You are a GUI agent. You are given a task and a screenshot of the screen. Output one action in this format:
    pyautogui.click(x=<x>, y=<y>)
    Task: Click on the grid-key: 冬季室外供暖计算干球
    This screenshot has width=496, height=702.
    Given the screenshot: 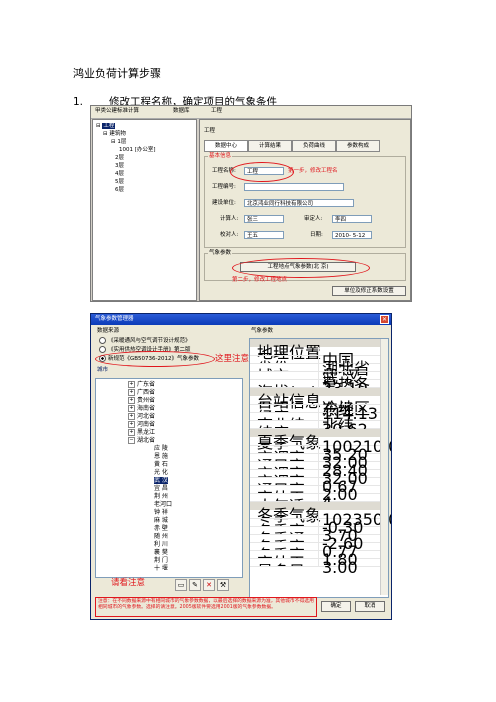 What is the action you would take?
    pyautogui.click(x=288, y=522)
    